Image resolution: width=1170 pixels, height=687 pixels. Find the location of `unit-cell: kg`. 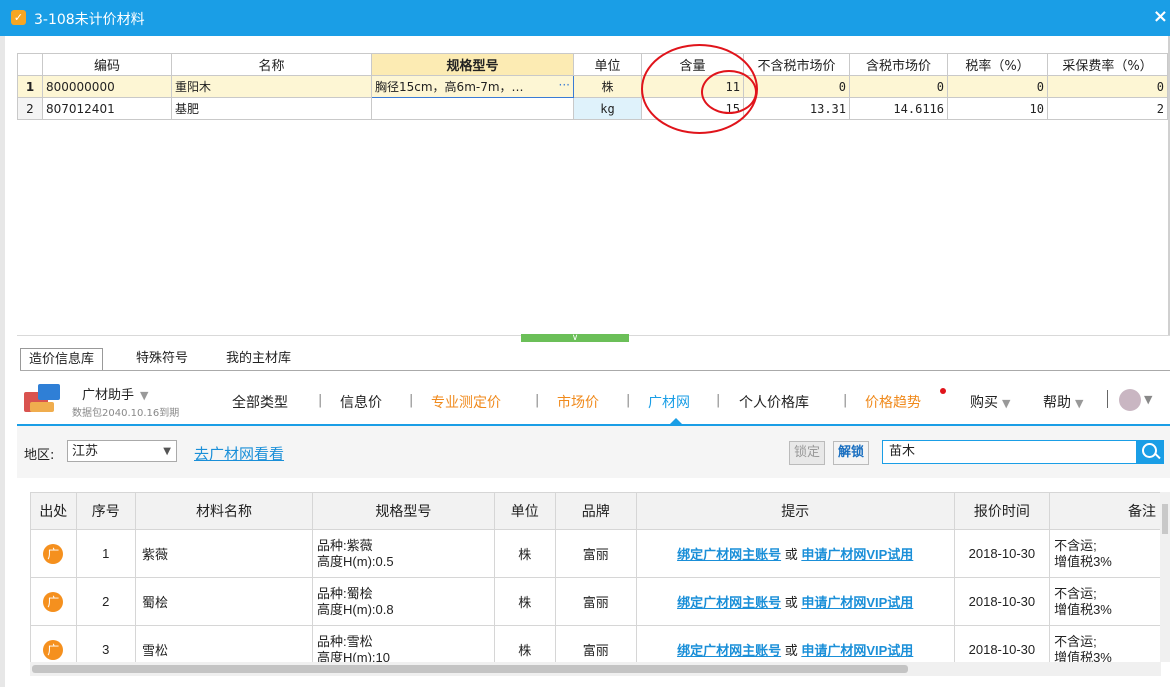

unit-cell: kg is located at coordinates (607, 108).